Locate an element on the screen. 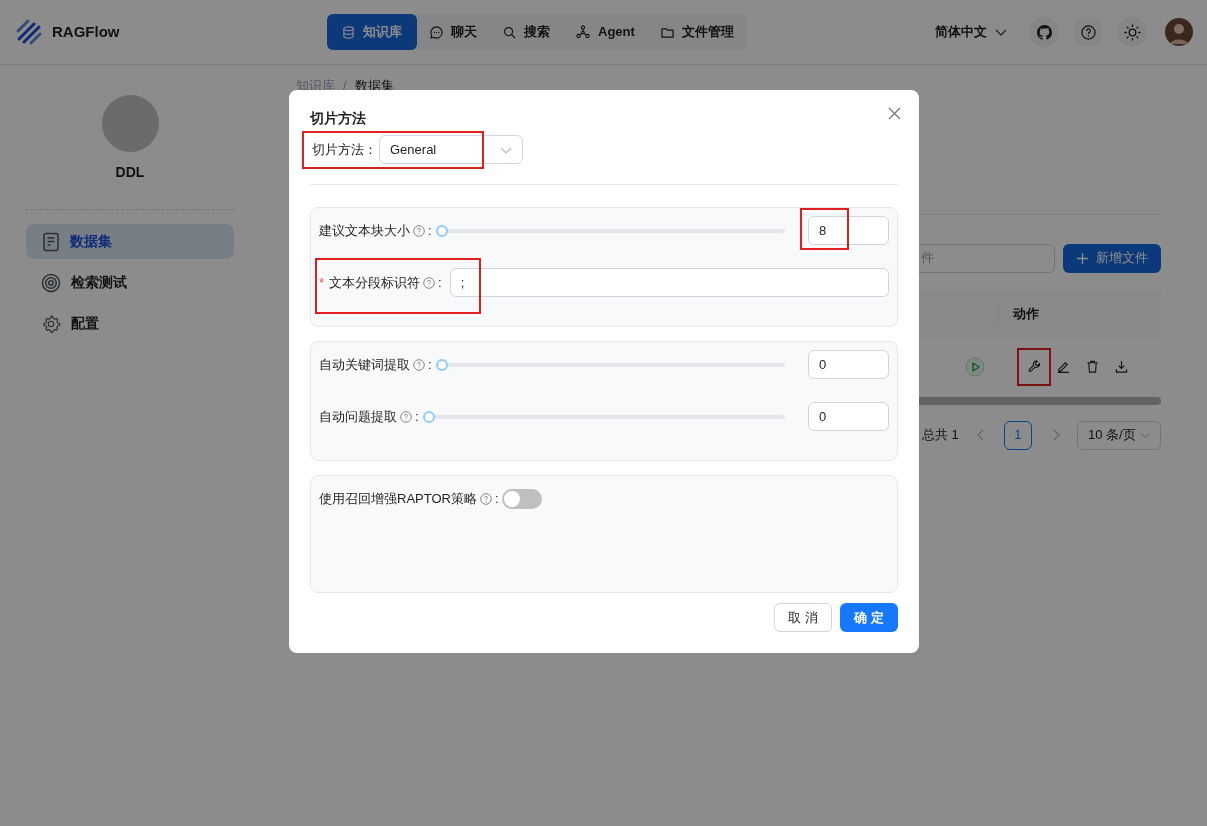  plus-icon is located at coordinates (1082, 258).